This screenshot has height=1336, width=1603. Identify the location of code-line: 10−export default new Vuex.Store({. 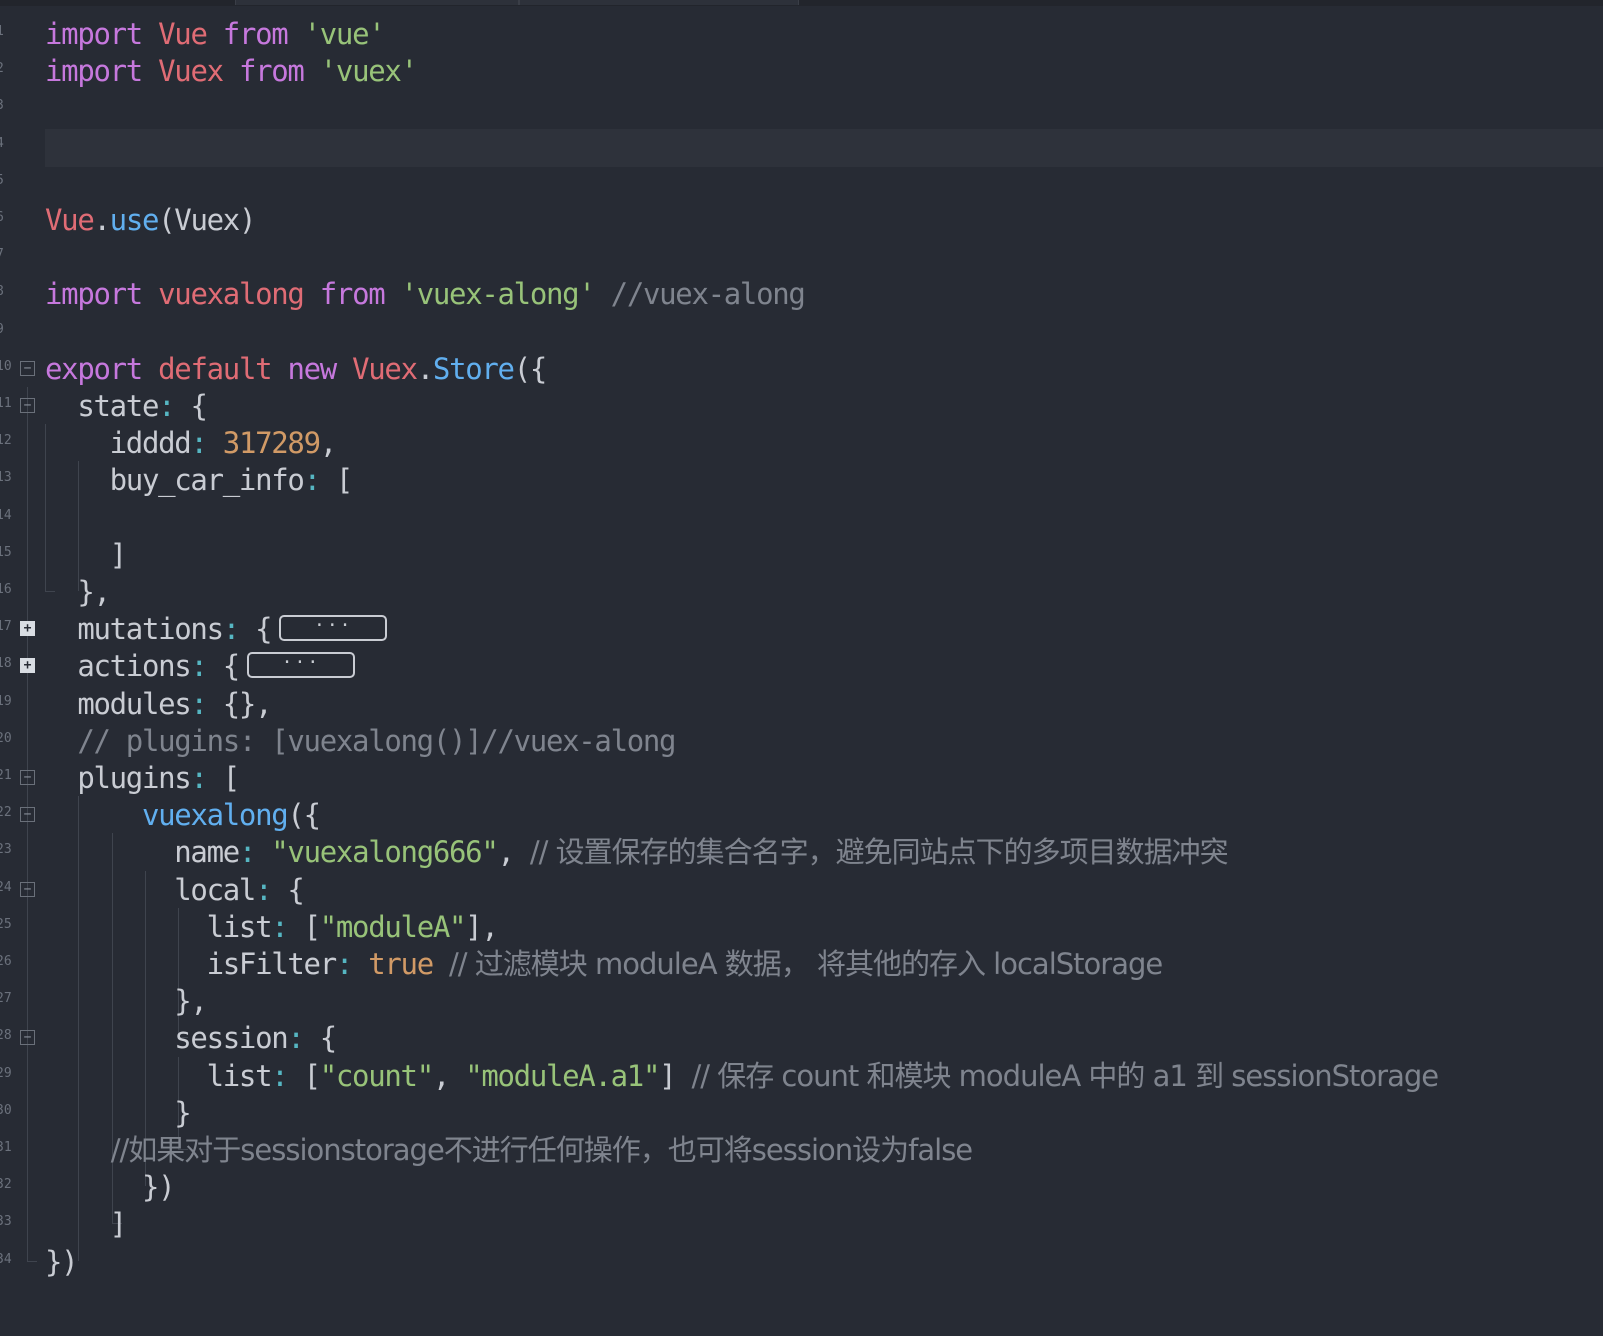
(801, 369).